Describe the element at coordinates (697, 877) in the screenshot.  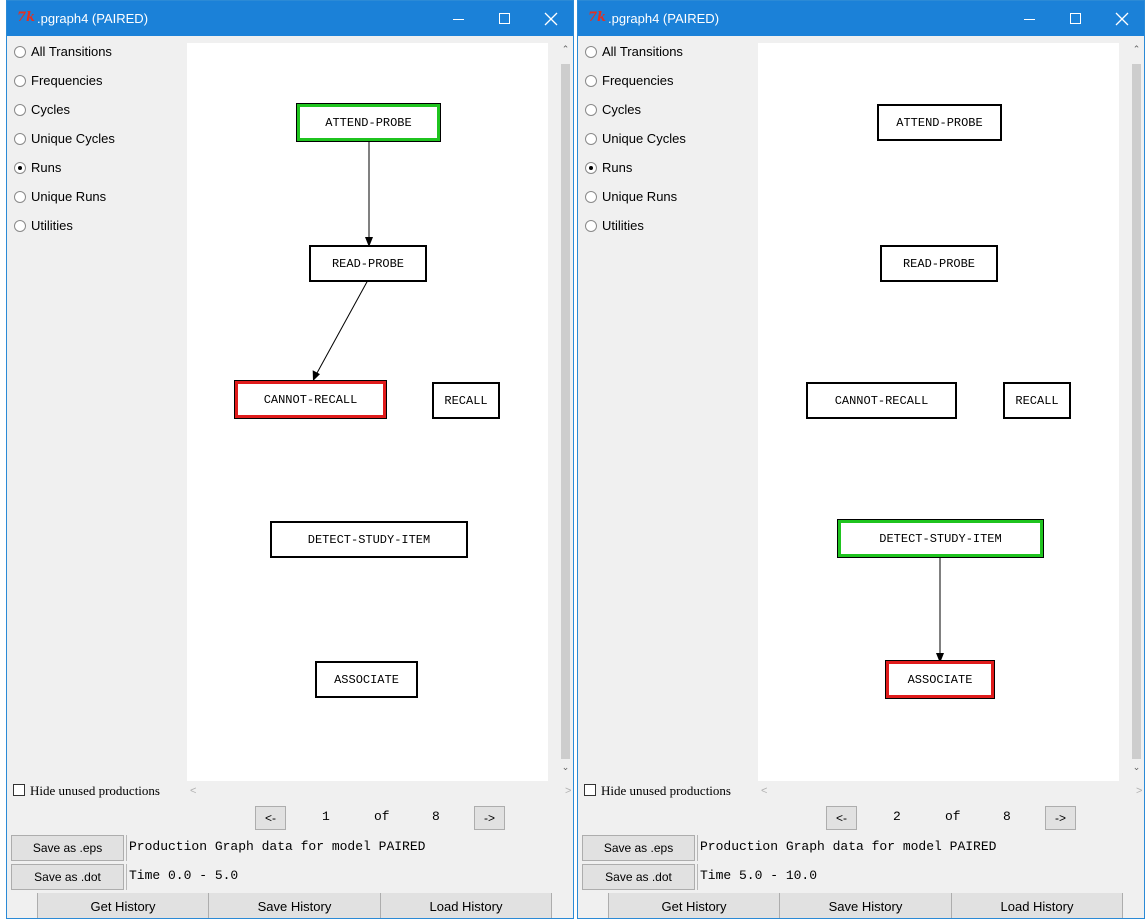
I see `divider` at that location.